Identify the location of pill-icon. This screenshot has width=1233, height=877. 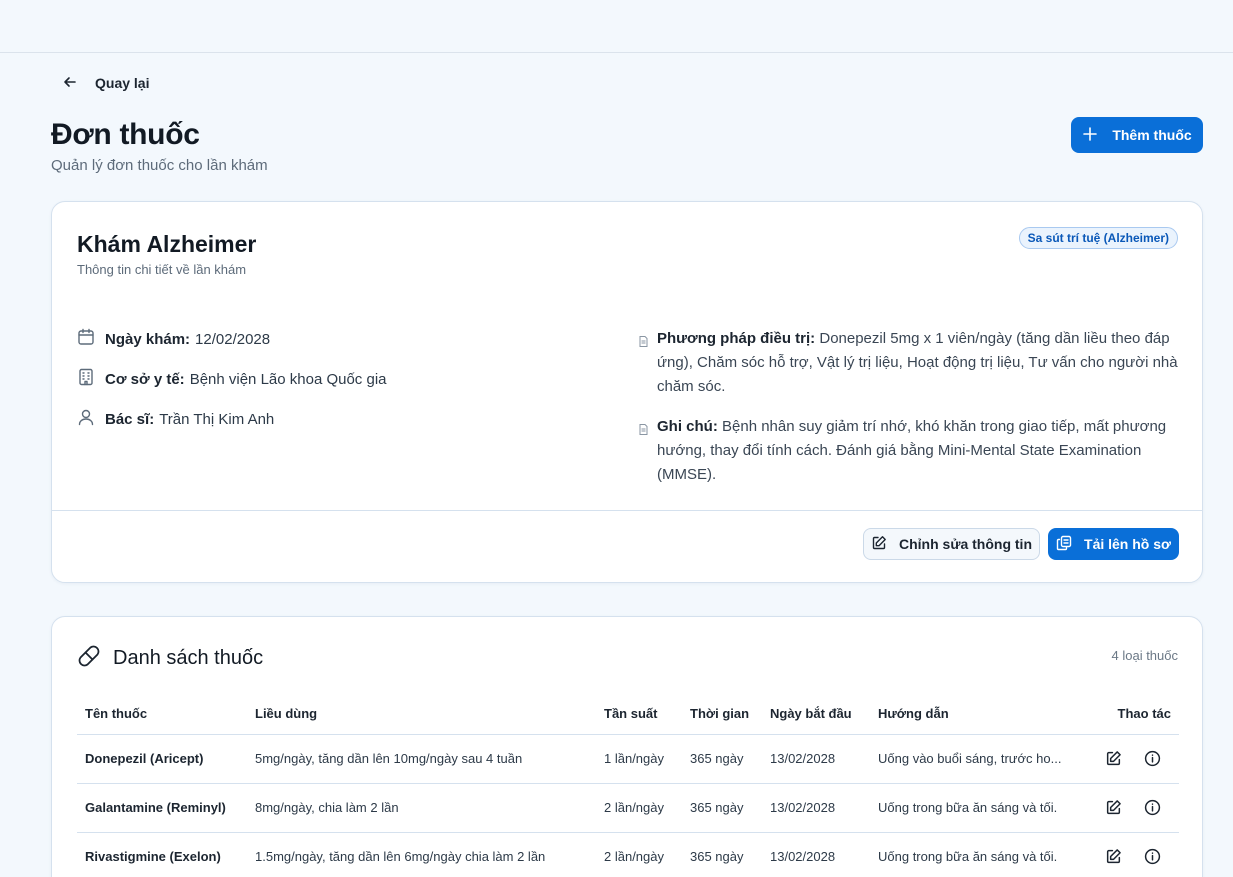
(89, 658).